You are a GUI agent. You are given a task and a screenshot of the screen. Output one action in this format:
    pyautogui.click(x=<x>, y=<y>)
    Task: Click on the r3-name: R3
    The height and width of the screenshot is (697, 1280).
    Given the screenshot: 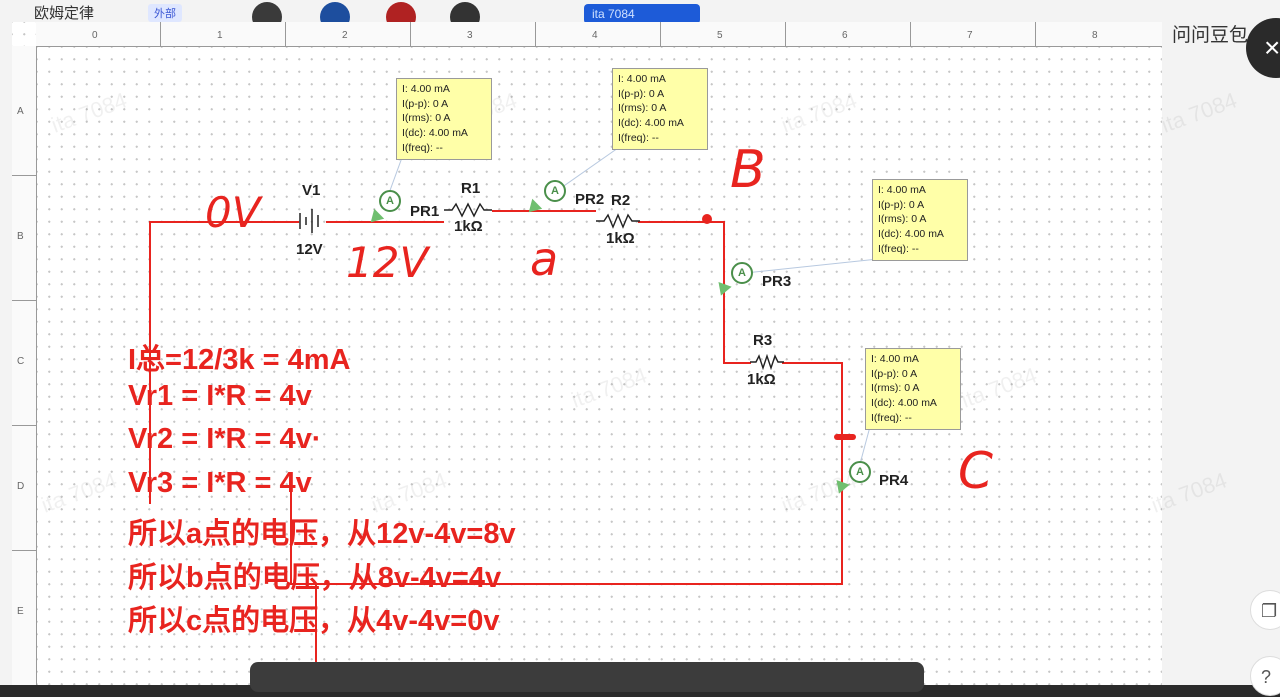 What is the action you would take?
    pyautogui.click(x=763, y=340)
    